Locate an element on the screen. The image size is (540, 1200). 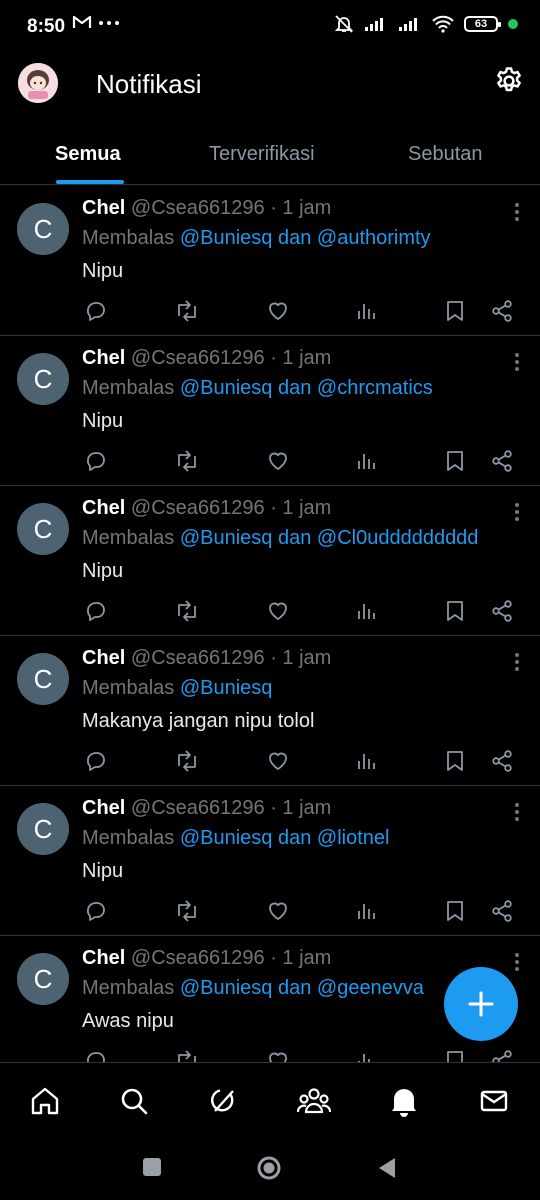
signal-icon is located at coordinates (376, 24).